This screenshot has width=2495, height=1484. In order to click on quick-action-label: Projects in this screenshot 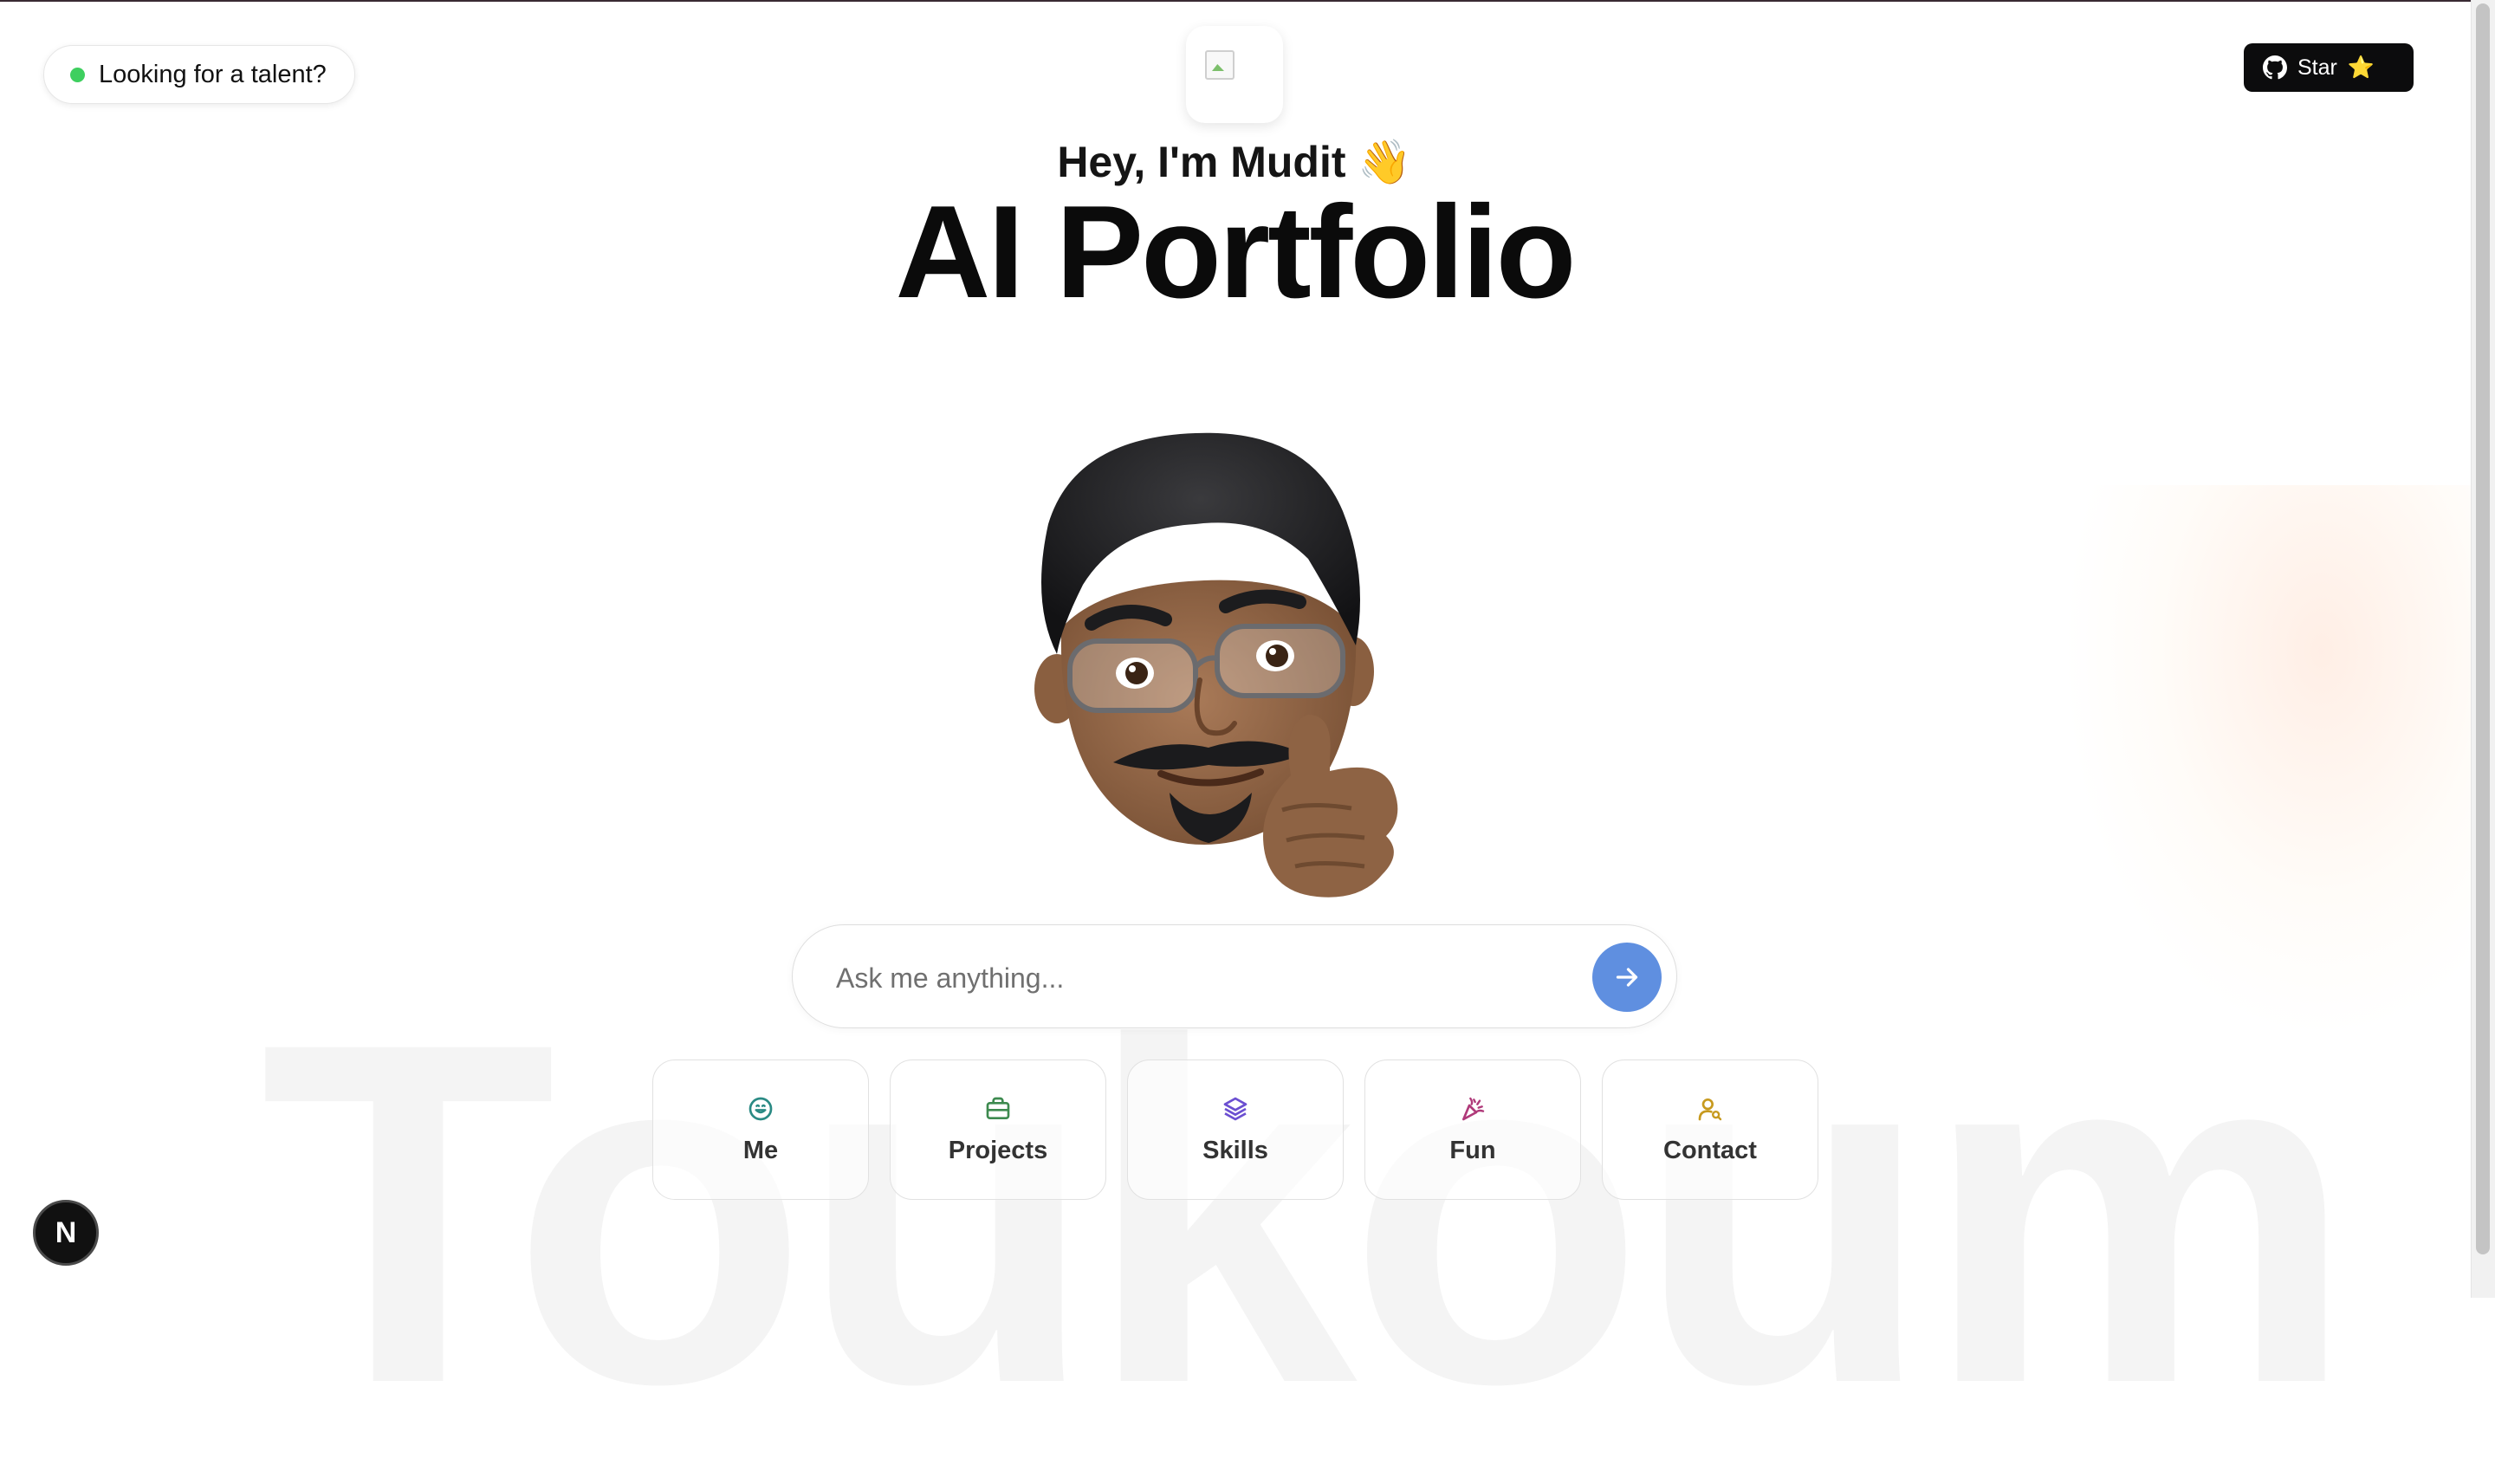, I will do `click(998, 1150)`.